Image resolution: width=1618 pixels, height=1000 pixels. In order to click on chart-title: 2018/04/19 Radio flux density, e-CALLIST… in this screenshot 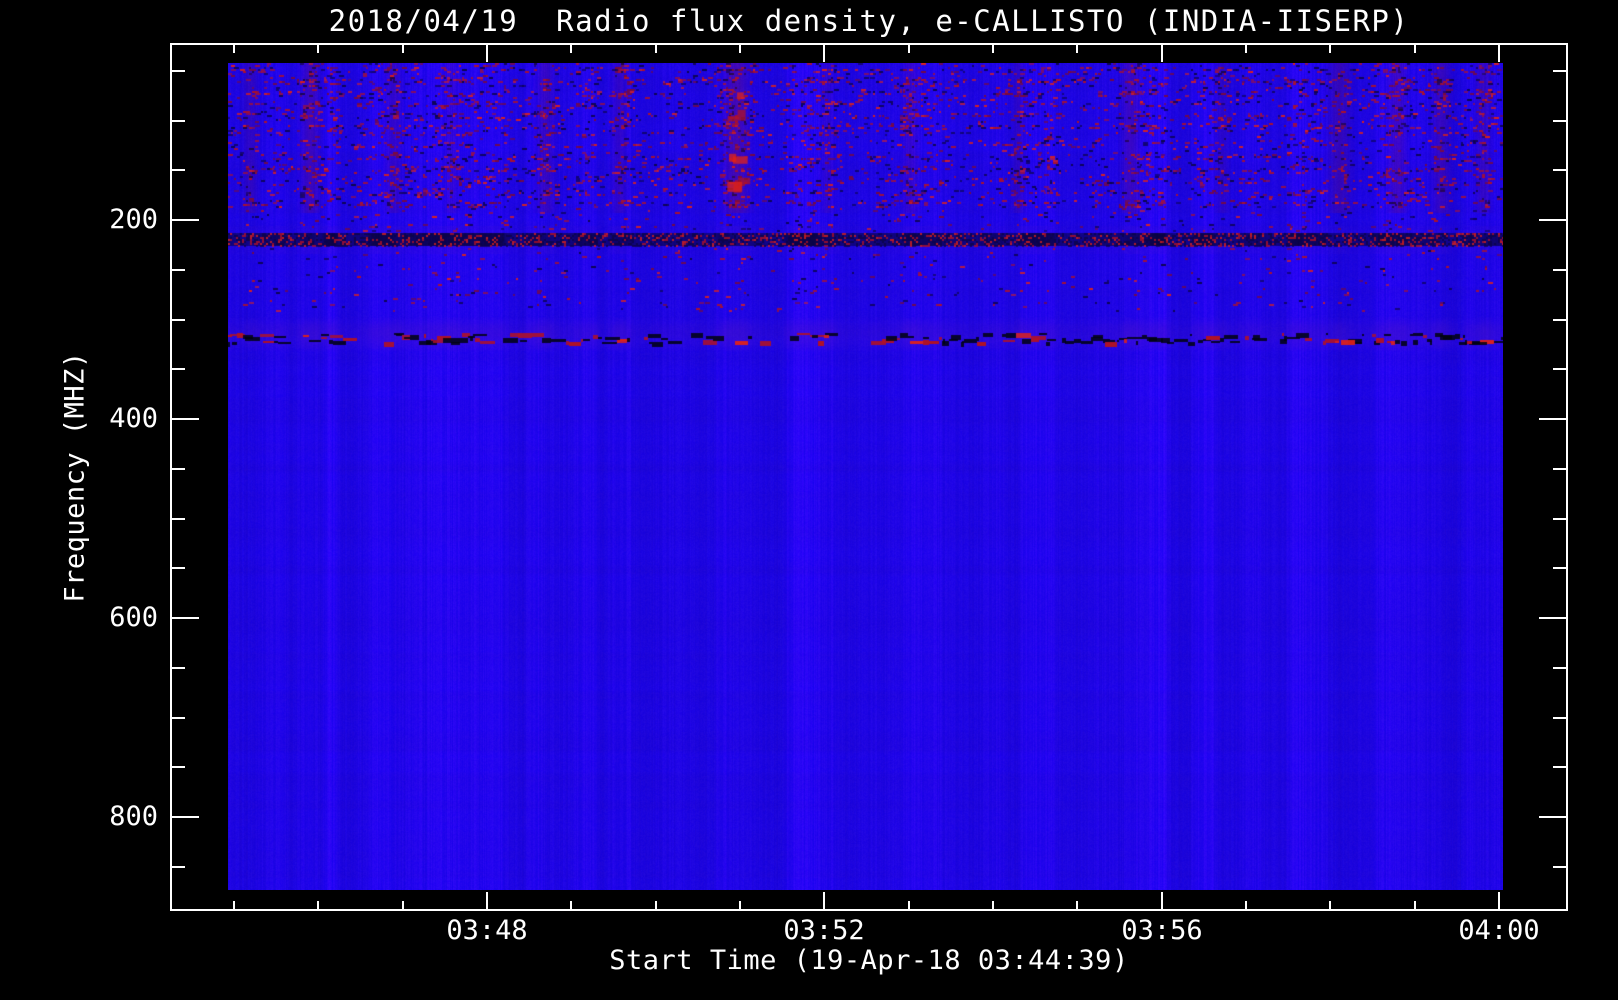, I will do `click(869, 21)`.